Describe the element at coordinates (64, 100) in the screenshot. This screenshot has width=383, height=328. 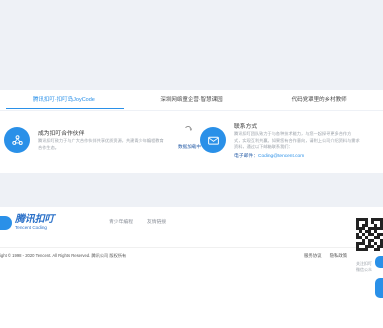
I see `tab-joycode: 腾讯扣叮·扣叮岛JoyCode` at that location.